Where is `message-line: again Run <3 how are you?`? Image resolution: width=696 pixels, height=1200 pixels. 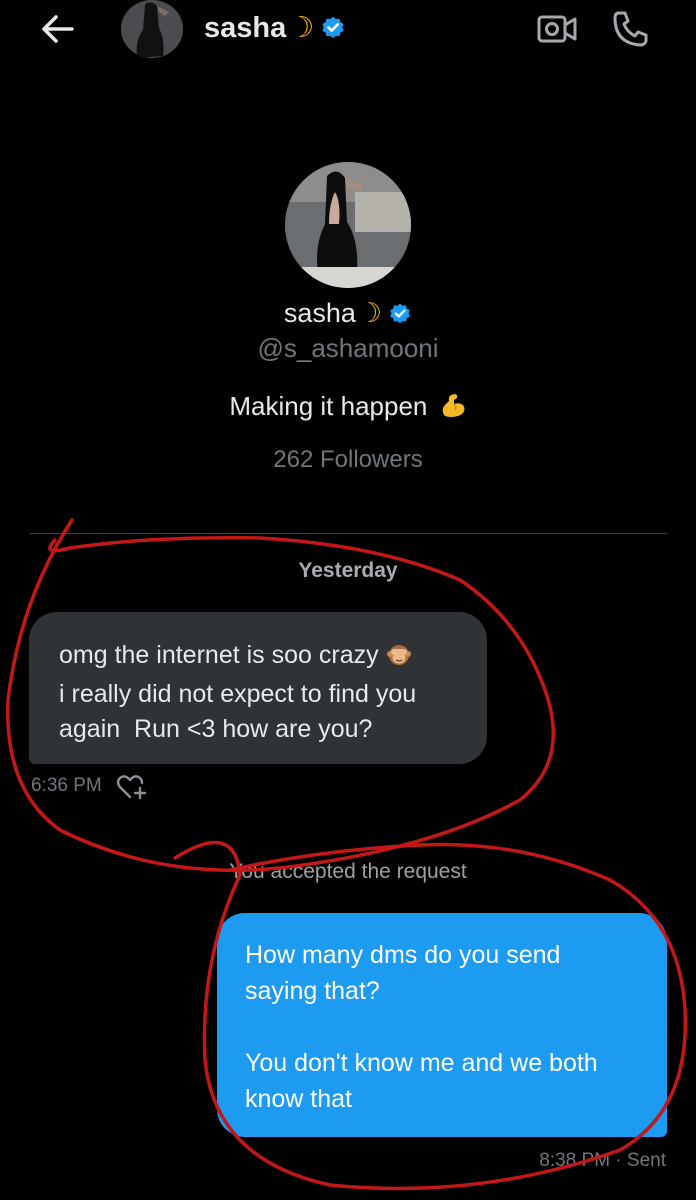 message-line: again Run <3 how are you? is located at coordinates (216, 729).